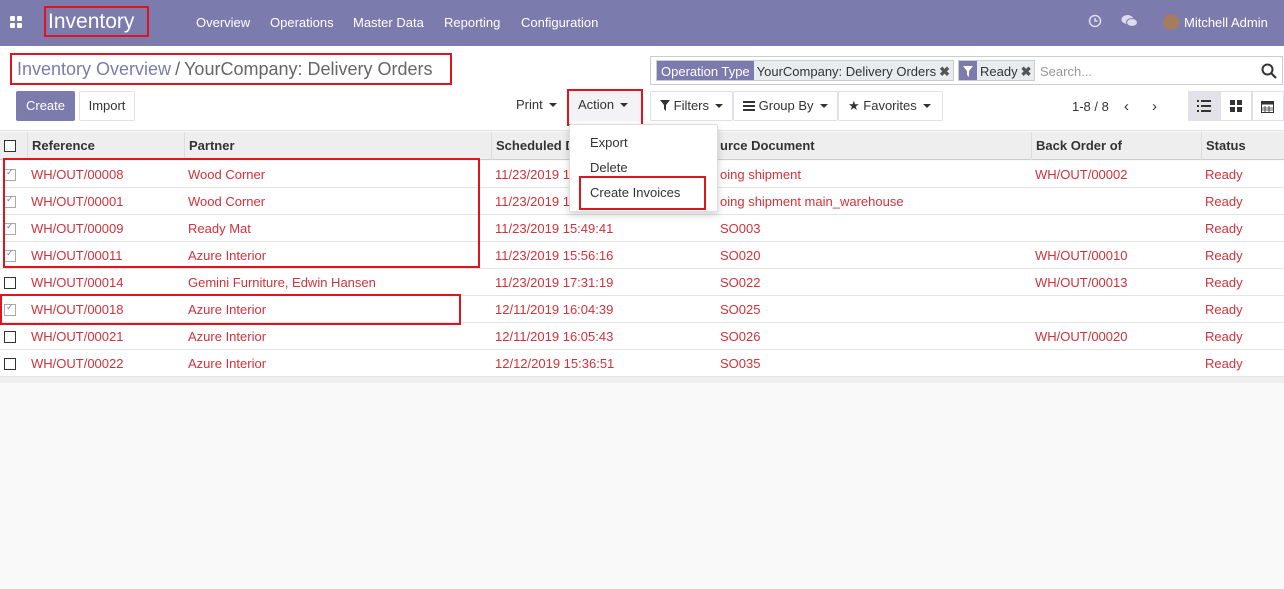 Image resolution: width=1284 pixels, height=589 pixels. I want to click on create-button: Create, so click(45, 106).